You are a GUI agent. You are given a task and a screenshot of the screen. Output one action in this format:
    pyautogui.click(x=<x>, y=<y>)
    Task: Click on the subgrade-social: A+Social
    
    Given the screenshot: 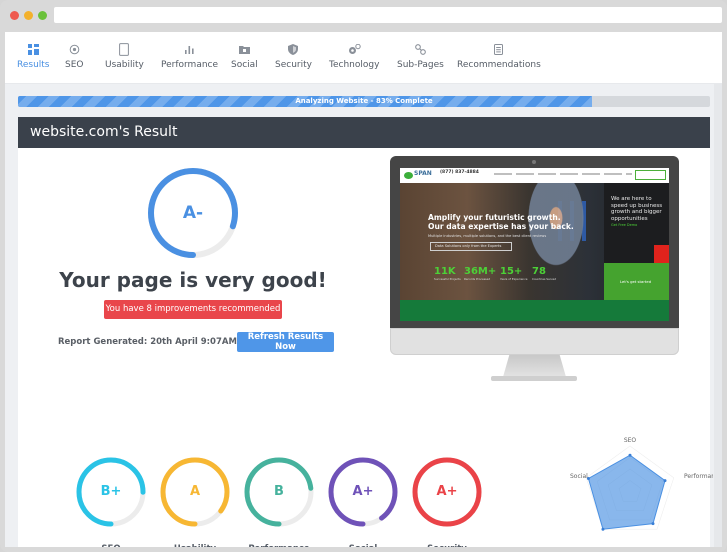 What is the action you would take?
    pyautogui.click(x=363, y=501)
    